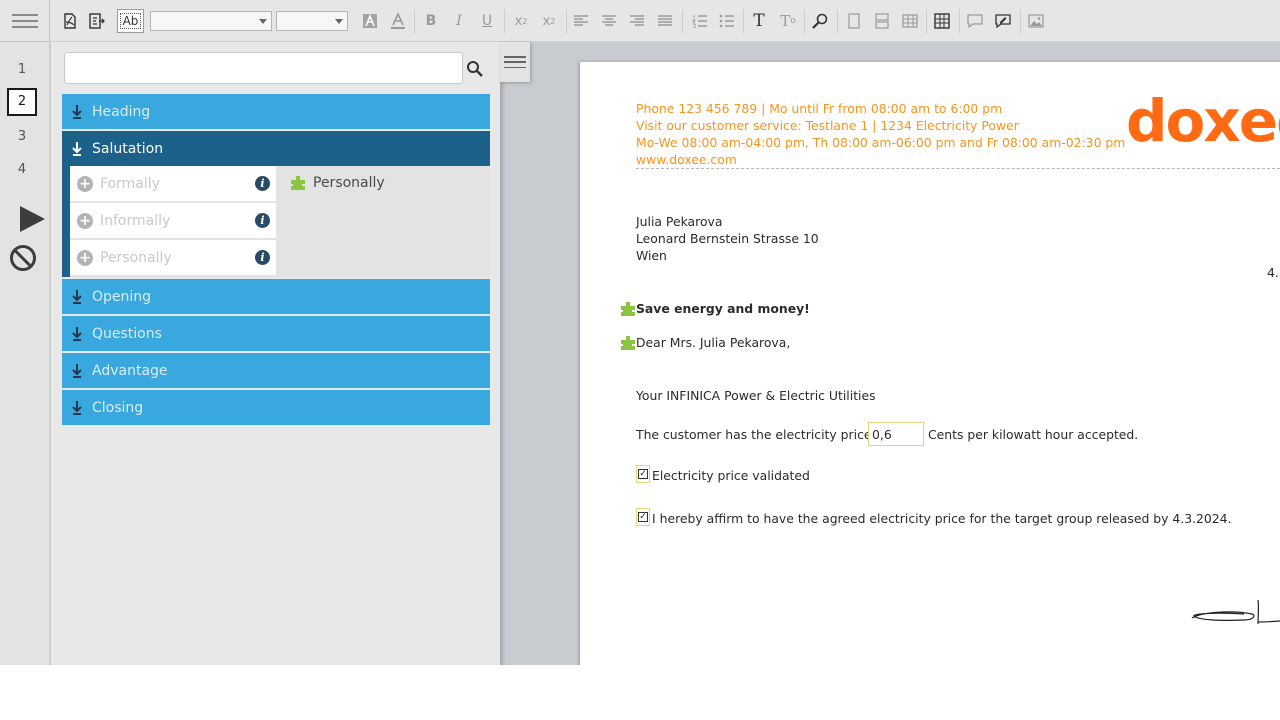 Image resolution: width=1280 pixels, height=720 pixels. What do you see at coordinates (22, 136) in the screenshot?
I see `step-3: 3` at bounding box center [22, 136].